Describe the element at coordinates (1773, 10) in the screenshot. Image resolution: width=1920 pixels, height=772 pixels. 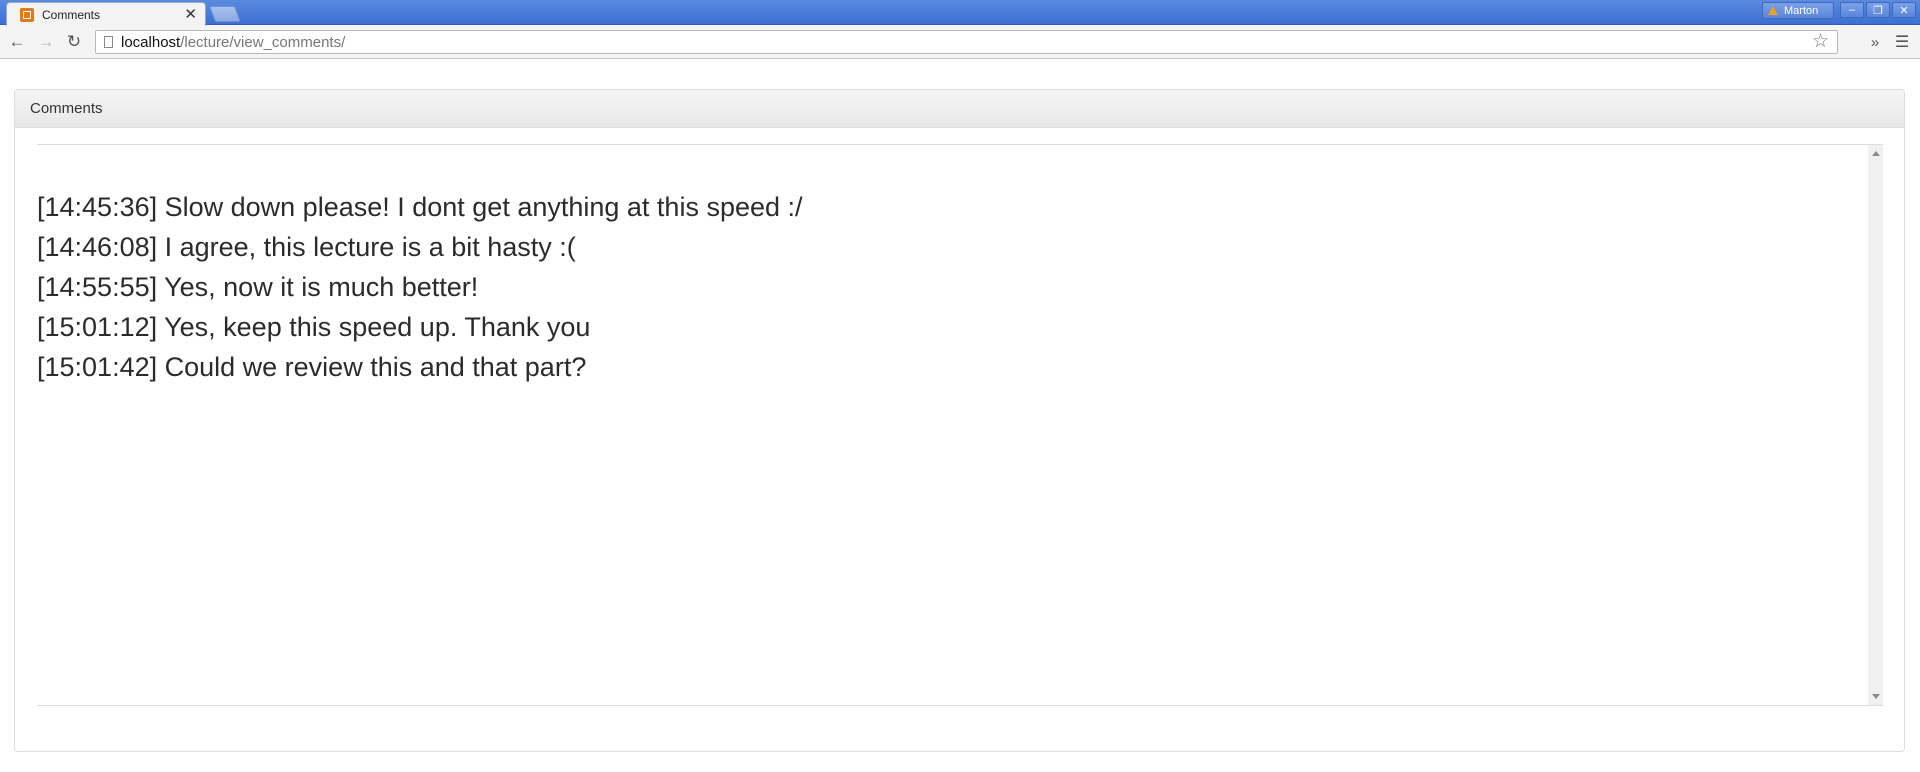
I see `warning-icon` at that location.